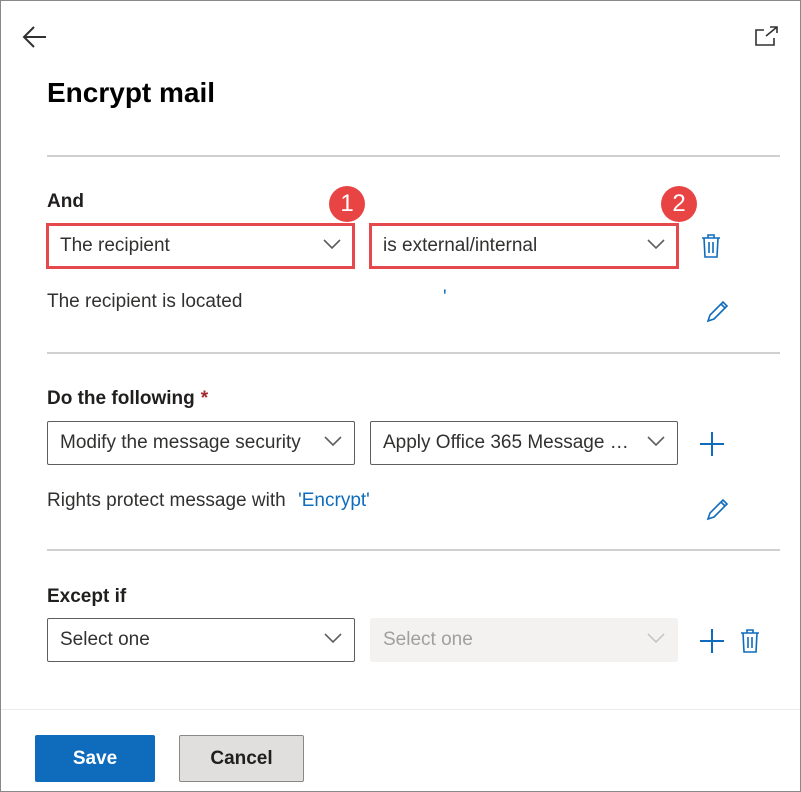  What do you see at coordinates (767, 36) in the screenshot?
I see `popout-icon` at bounding box center [767, 36].